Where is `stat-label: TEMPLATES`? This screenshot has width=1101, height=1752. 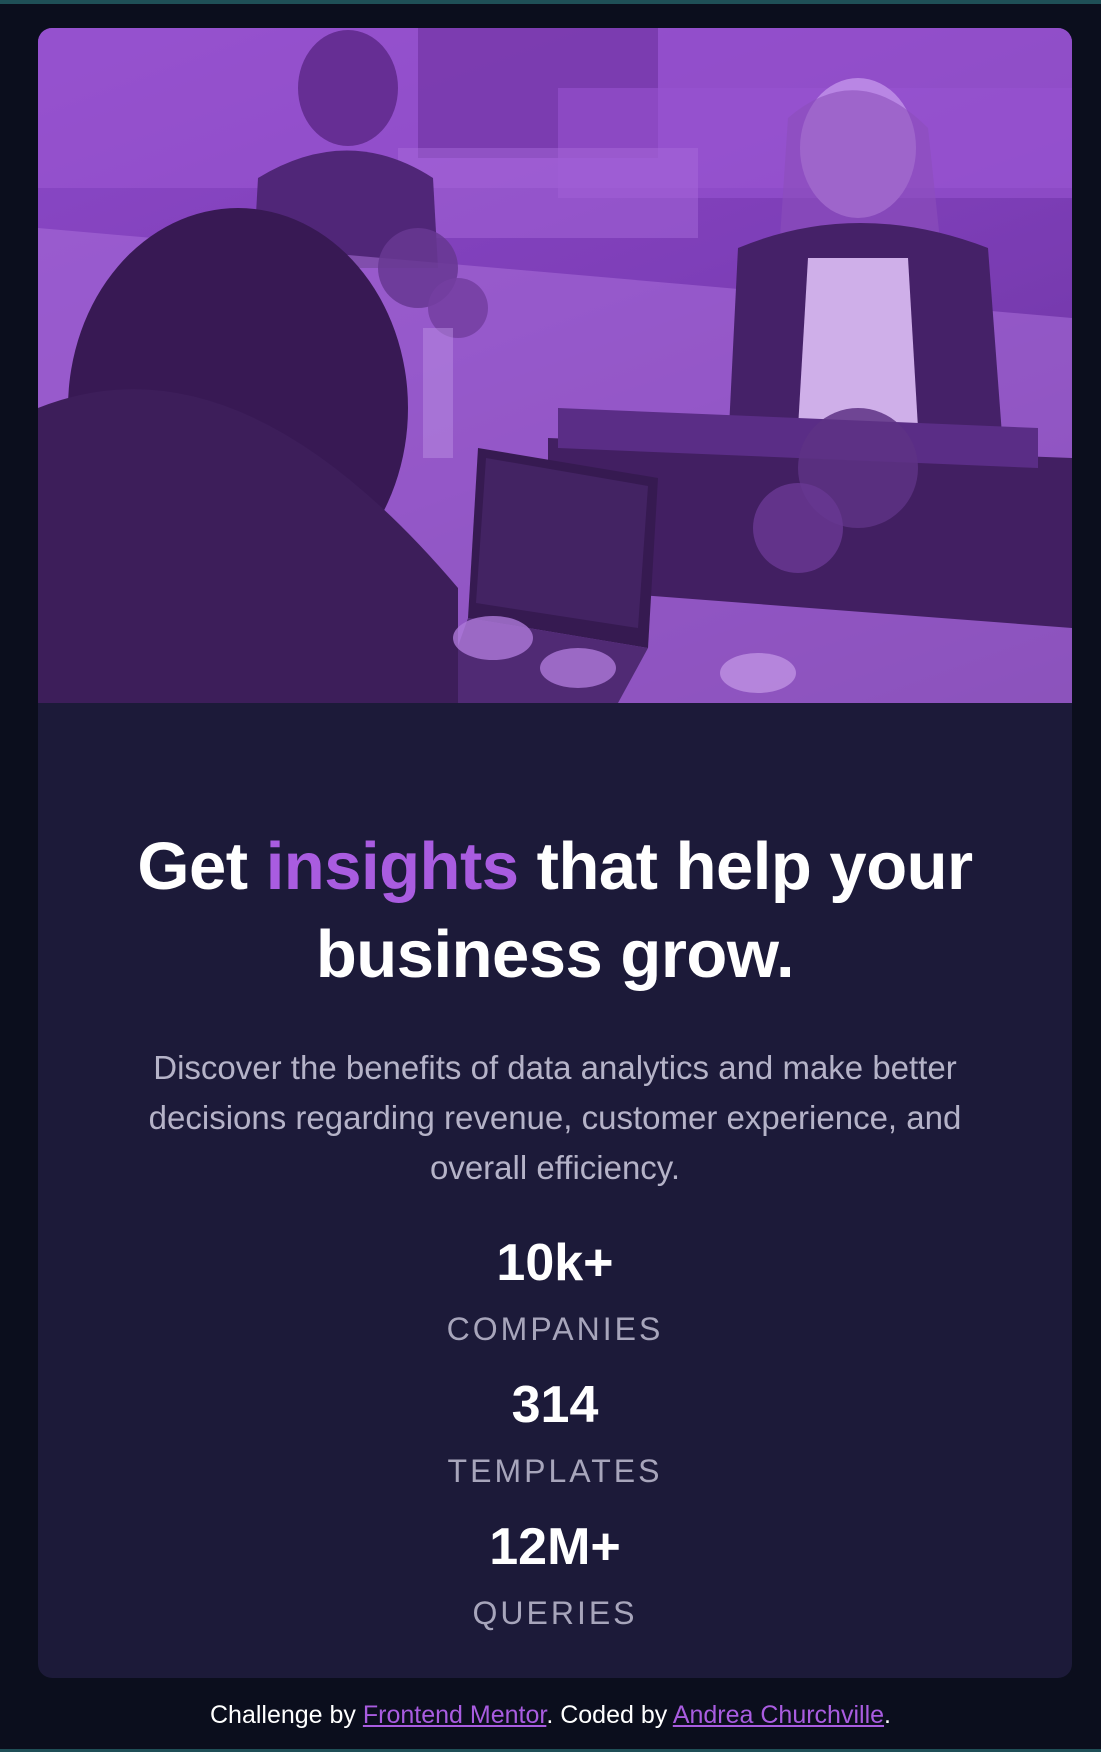
stat-label: TEMPLATES is located at coordinates (555, 1471).